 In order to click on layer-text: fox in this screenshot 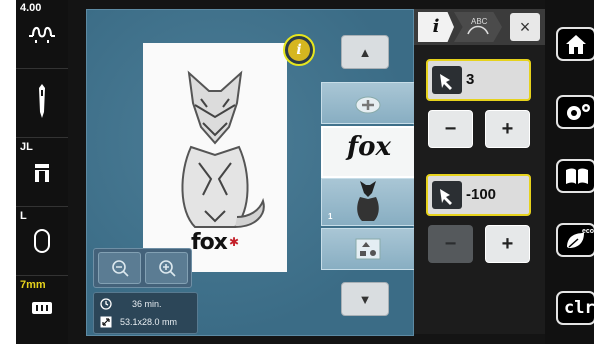, I will do `click(369, 152)`.